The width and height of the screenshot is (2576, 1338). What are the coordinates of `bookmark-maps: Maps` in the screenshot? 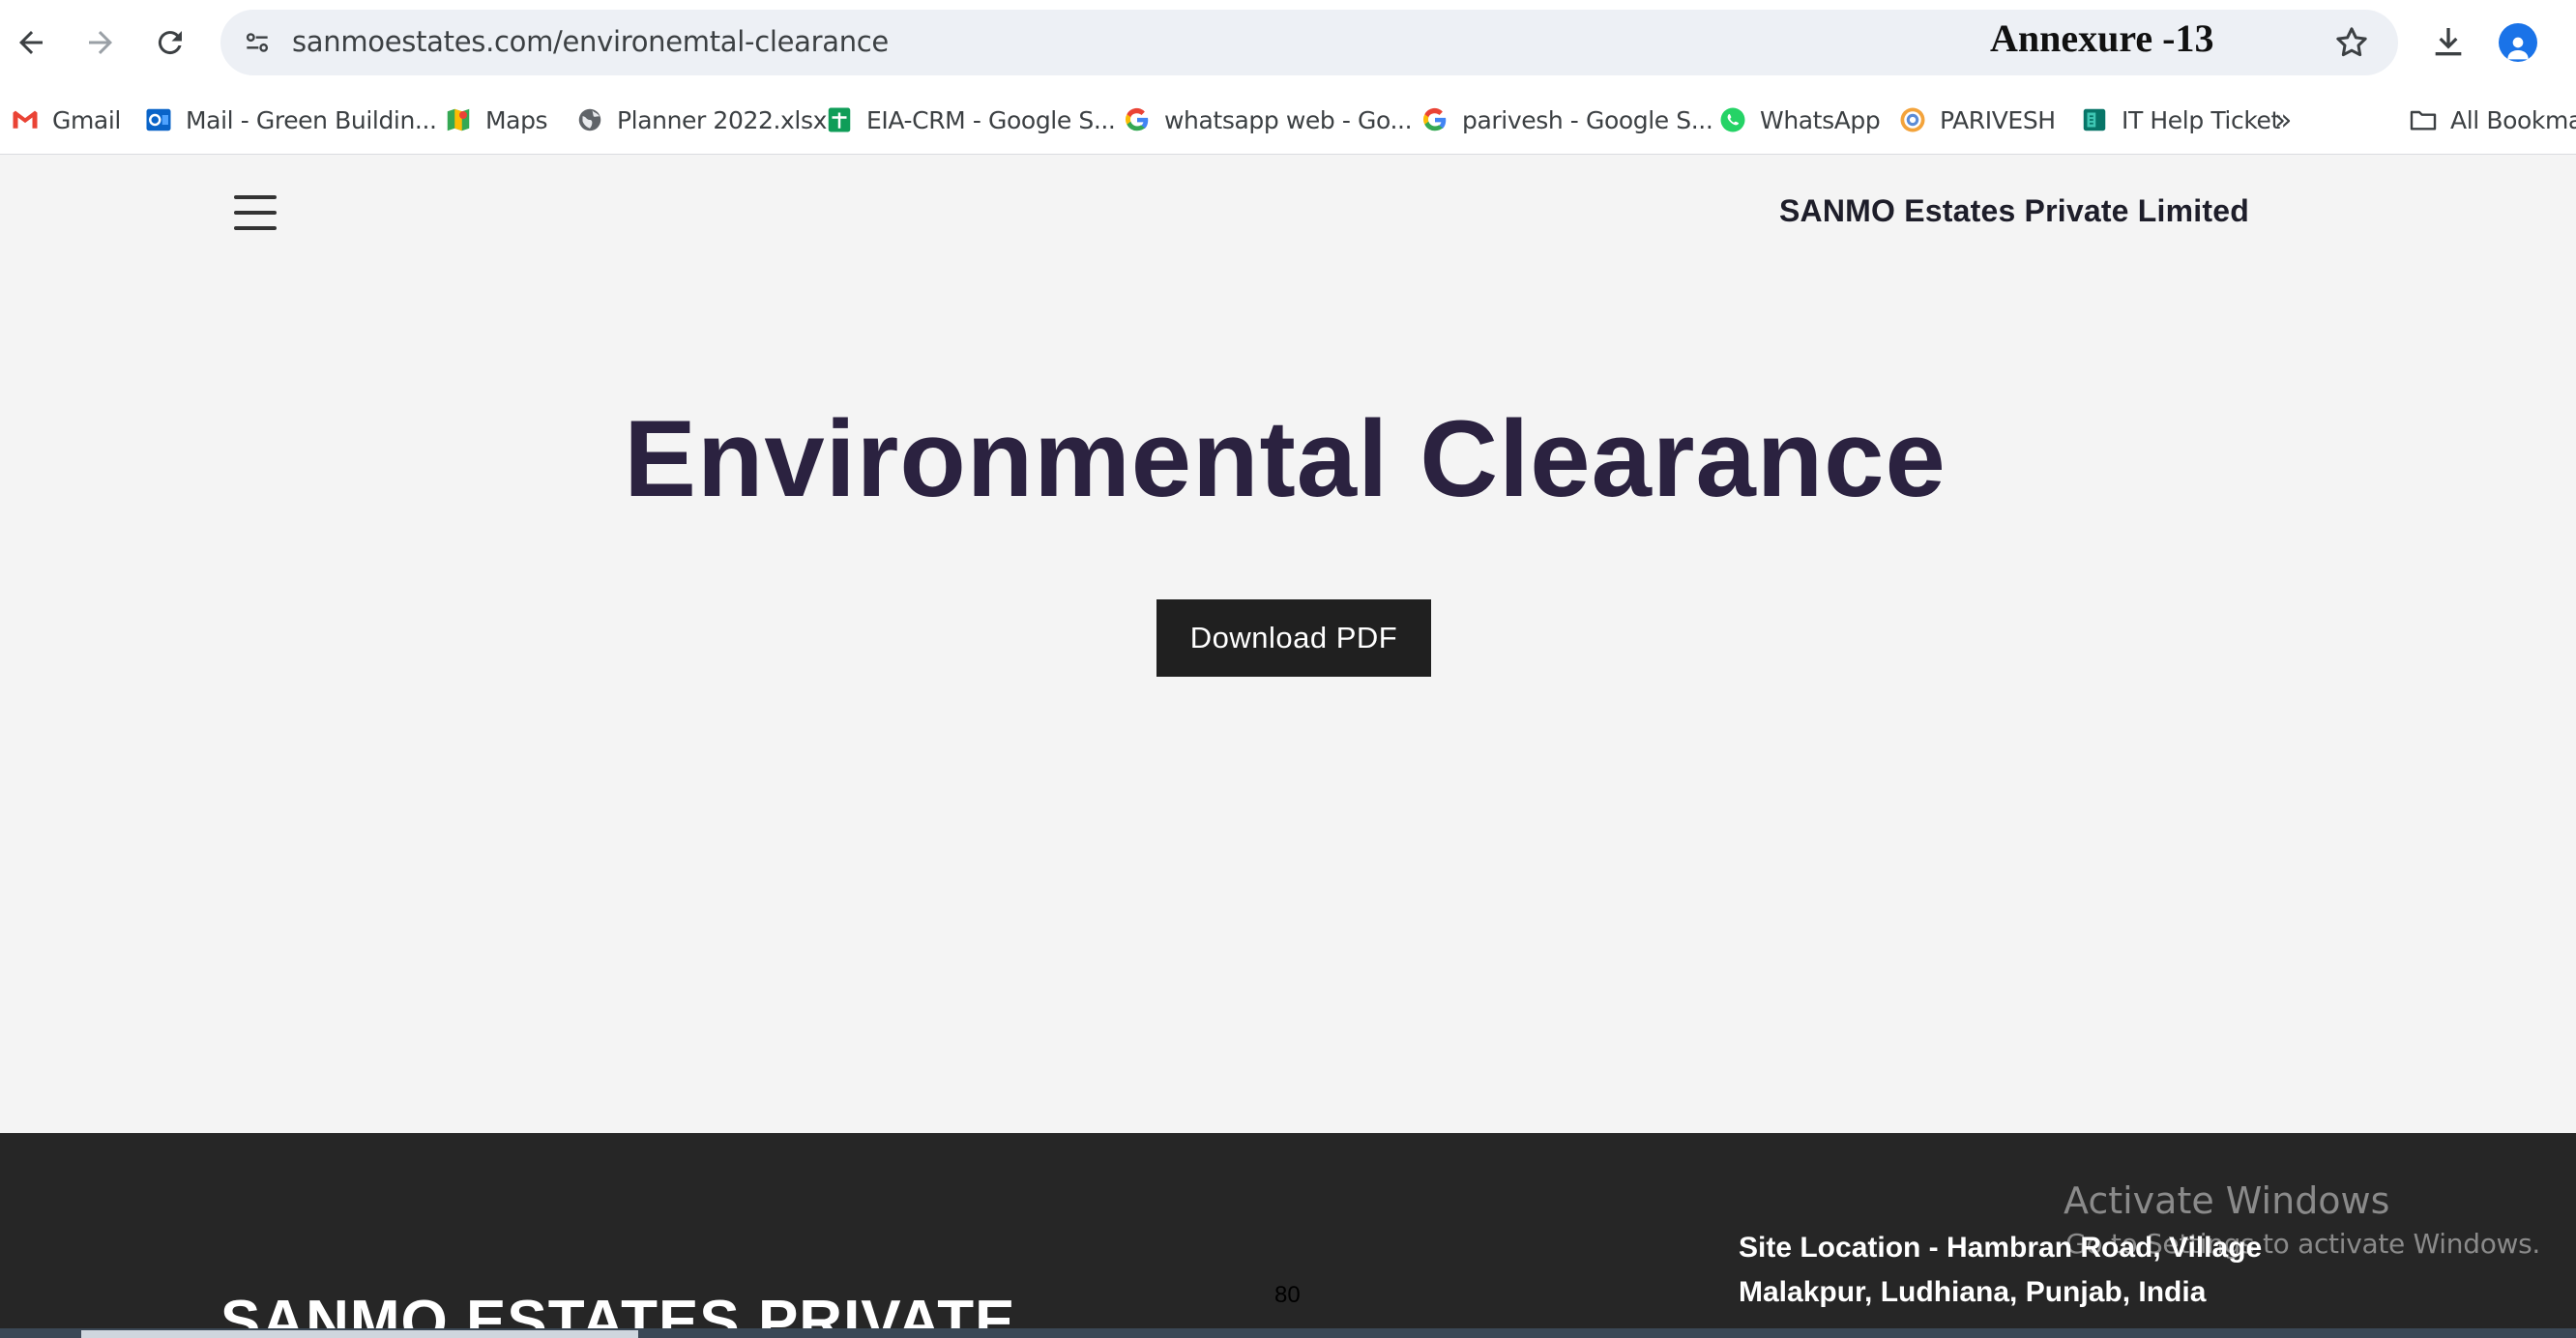 It's located at (495, 120).